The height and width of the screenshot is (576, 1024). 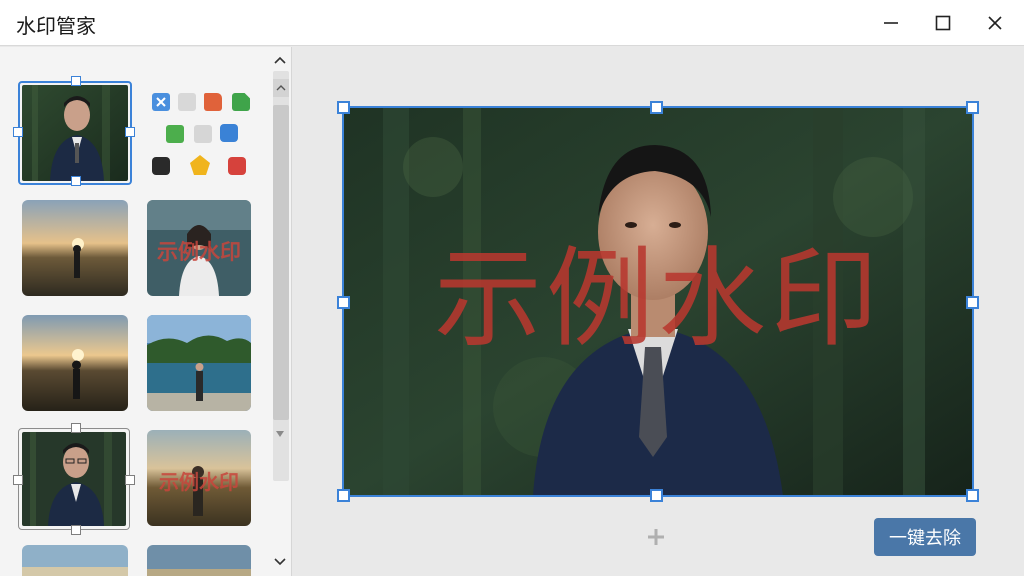 I want to click on crop-handle-left, so click(x=343, y=302).